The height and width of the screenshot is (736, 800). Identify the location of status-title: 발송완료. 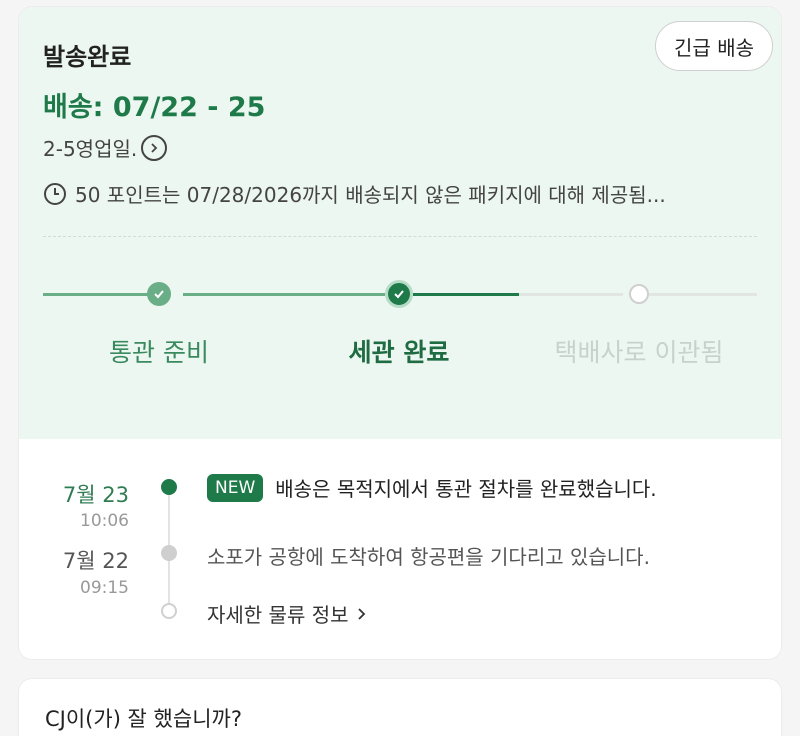
(87, 57).